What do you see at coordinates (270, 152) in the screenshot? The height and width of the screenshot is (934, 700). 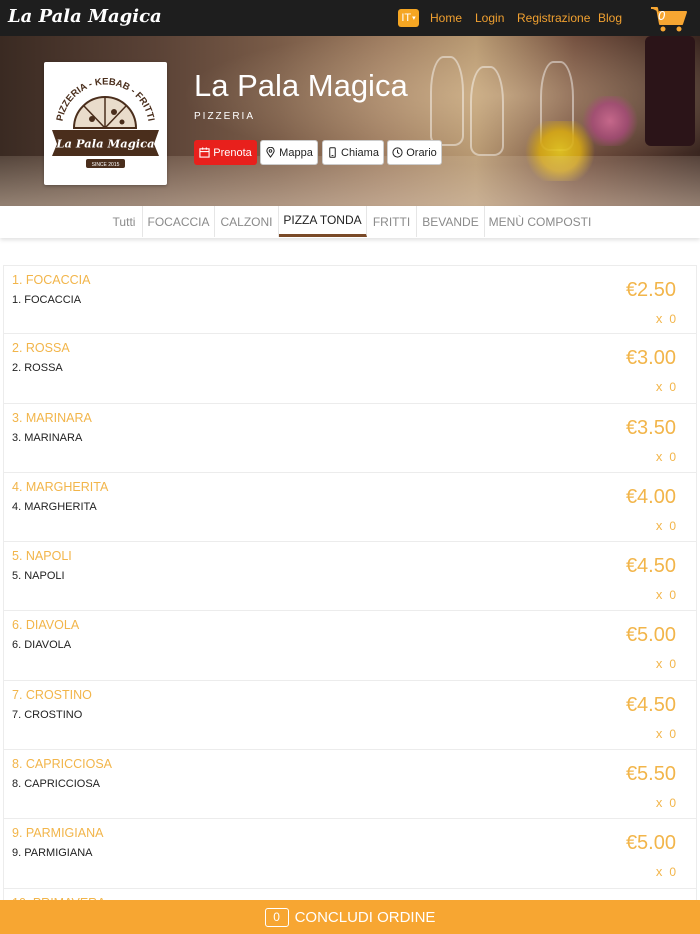 I see `map-pin-icon` at bounding box center [270, 152].